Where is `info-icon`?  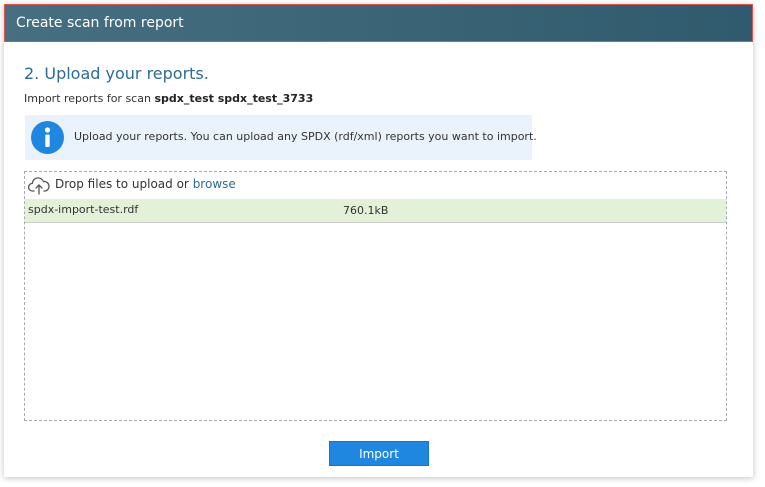 info-icon is located at coordinates (47, 137).